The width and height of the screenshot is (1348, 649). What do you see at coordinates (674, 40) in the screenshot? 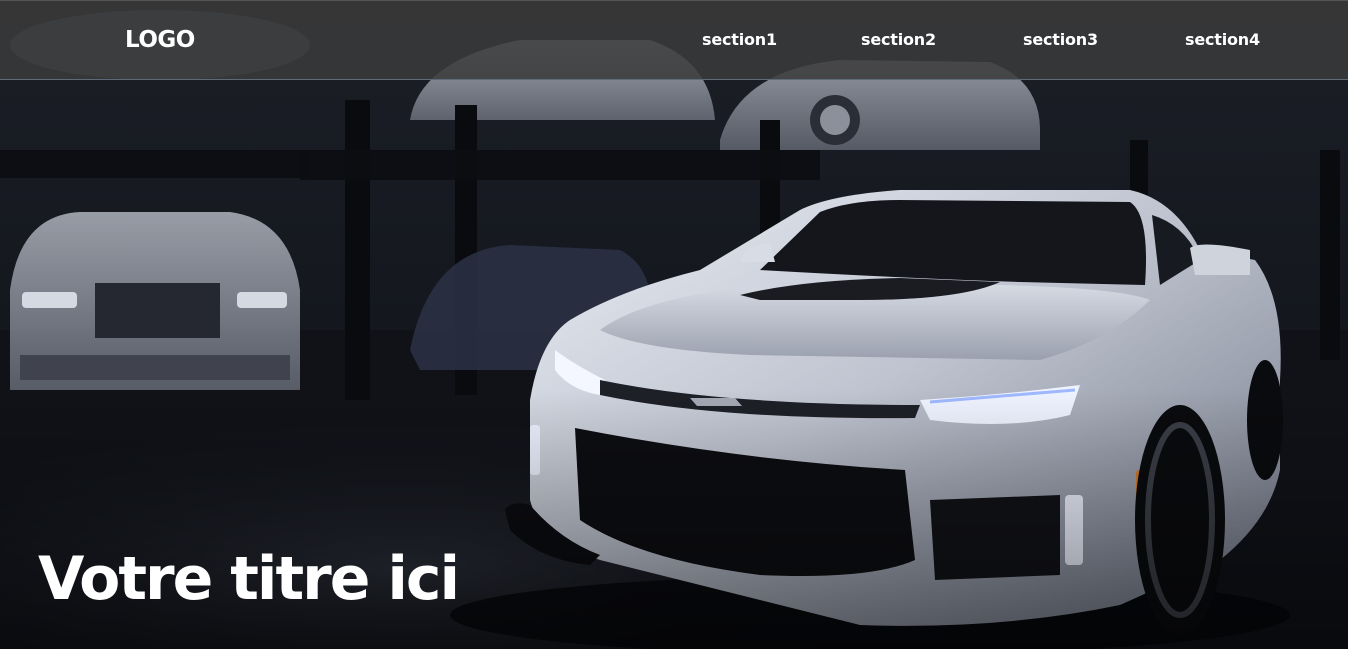
I see `top-navbar: LOGO section1 section2 section3 section4` at bounding box center [674, 40].